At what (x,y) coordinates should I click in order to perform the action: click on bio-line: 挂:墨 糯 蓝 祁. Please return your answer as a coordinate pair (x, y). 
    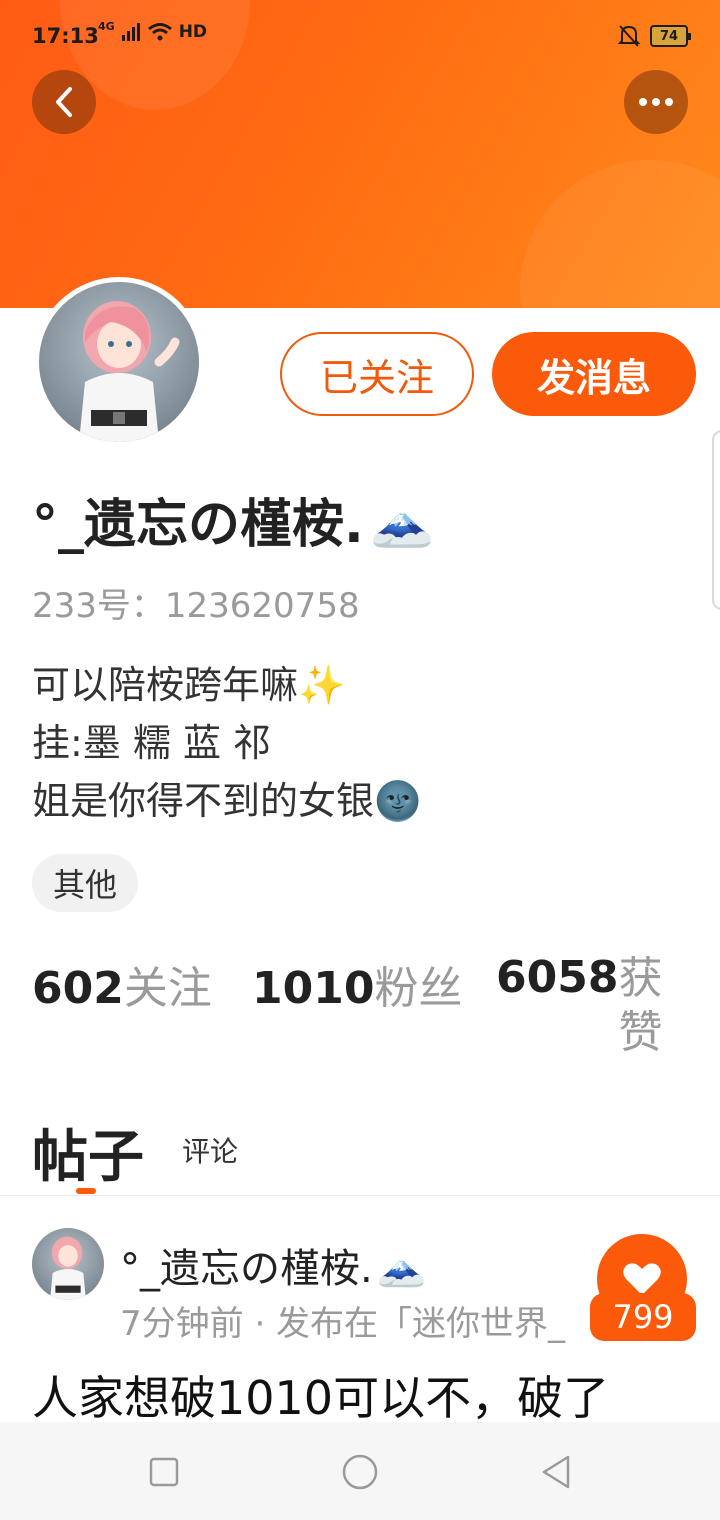
    Looking at the image, I should click on (226, 743).